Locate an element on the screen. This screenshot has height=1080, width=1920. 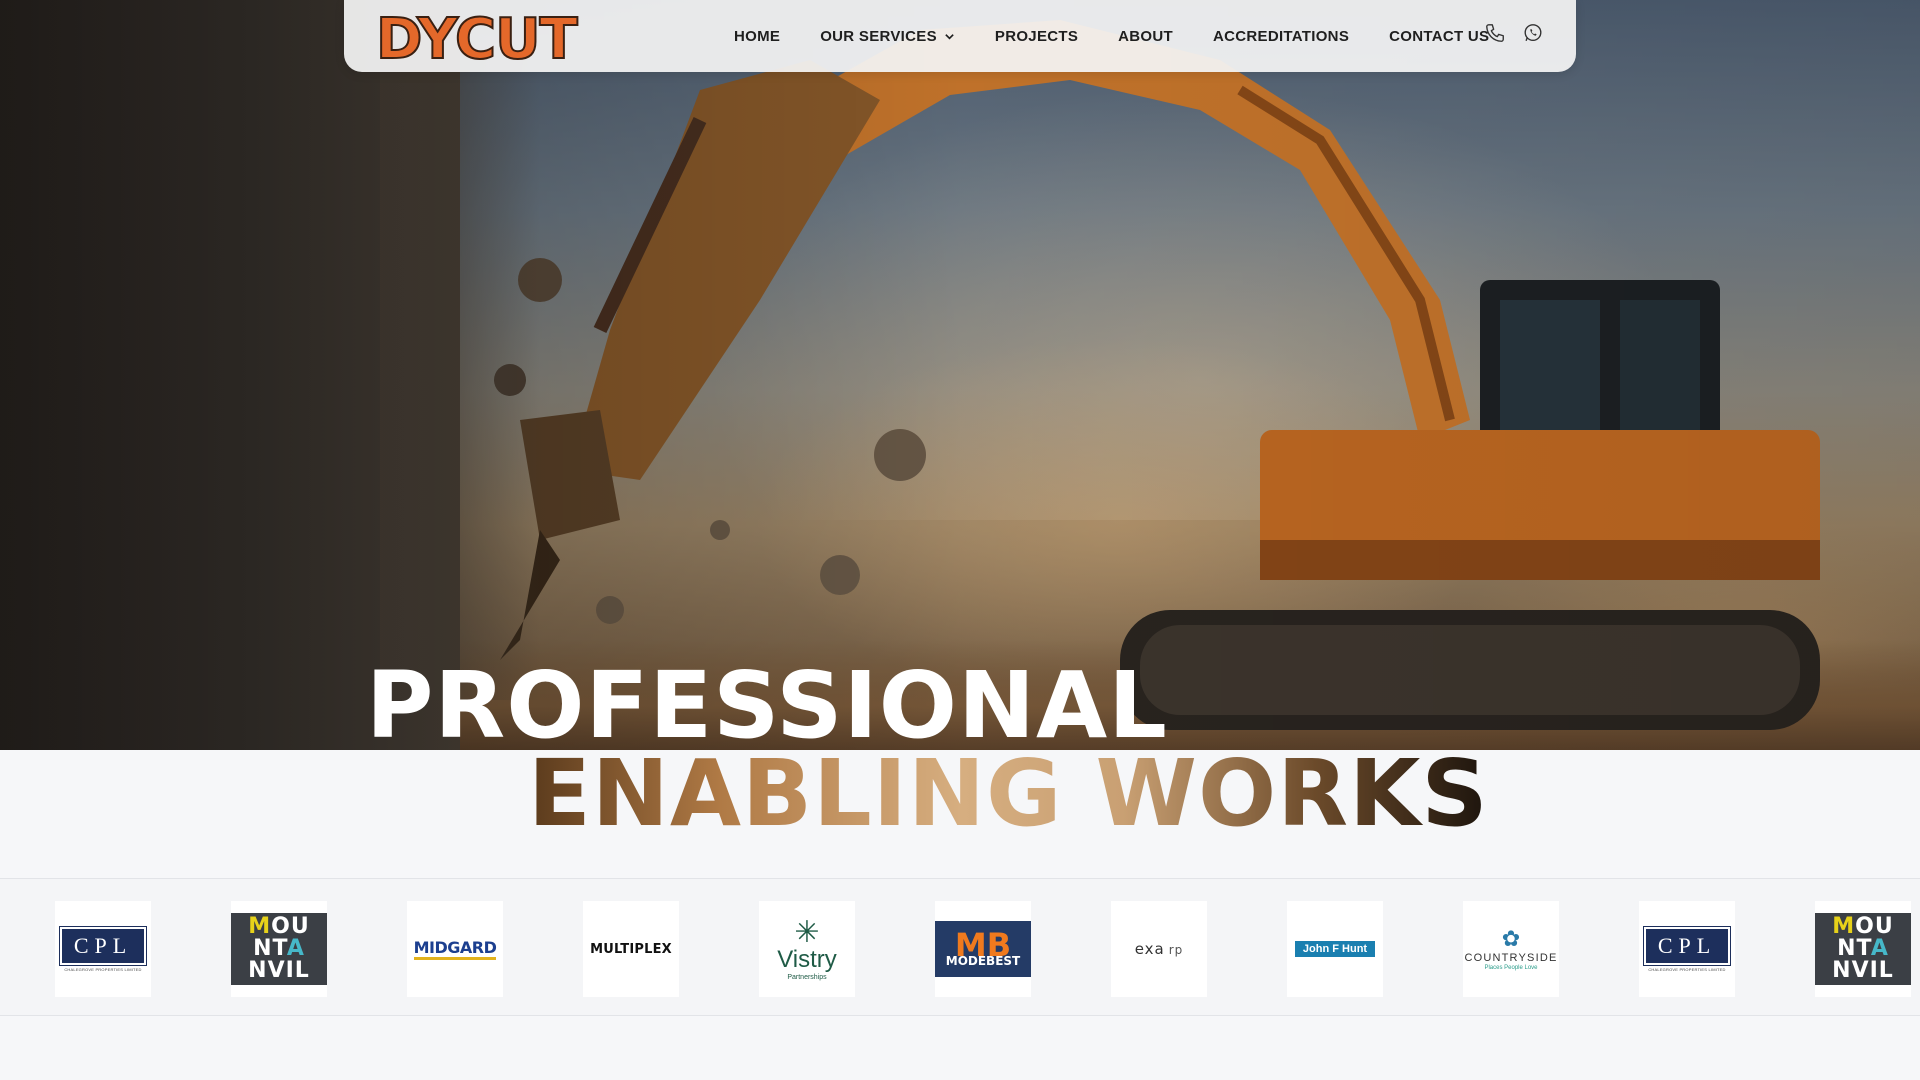
nav-home: HOME is located at coordinates (757, 36).